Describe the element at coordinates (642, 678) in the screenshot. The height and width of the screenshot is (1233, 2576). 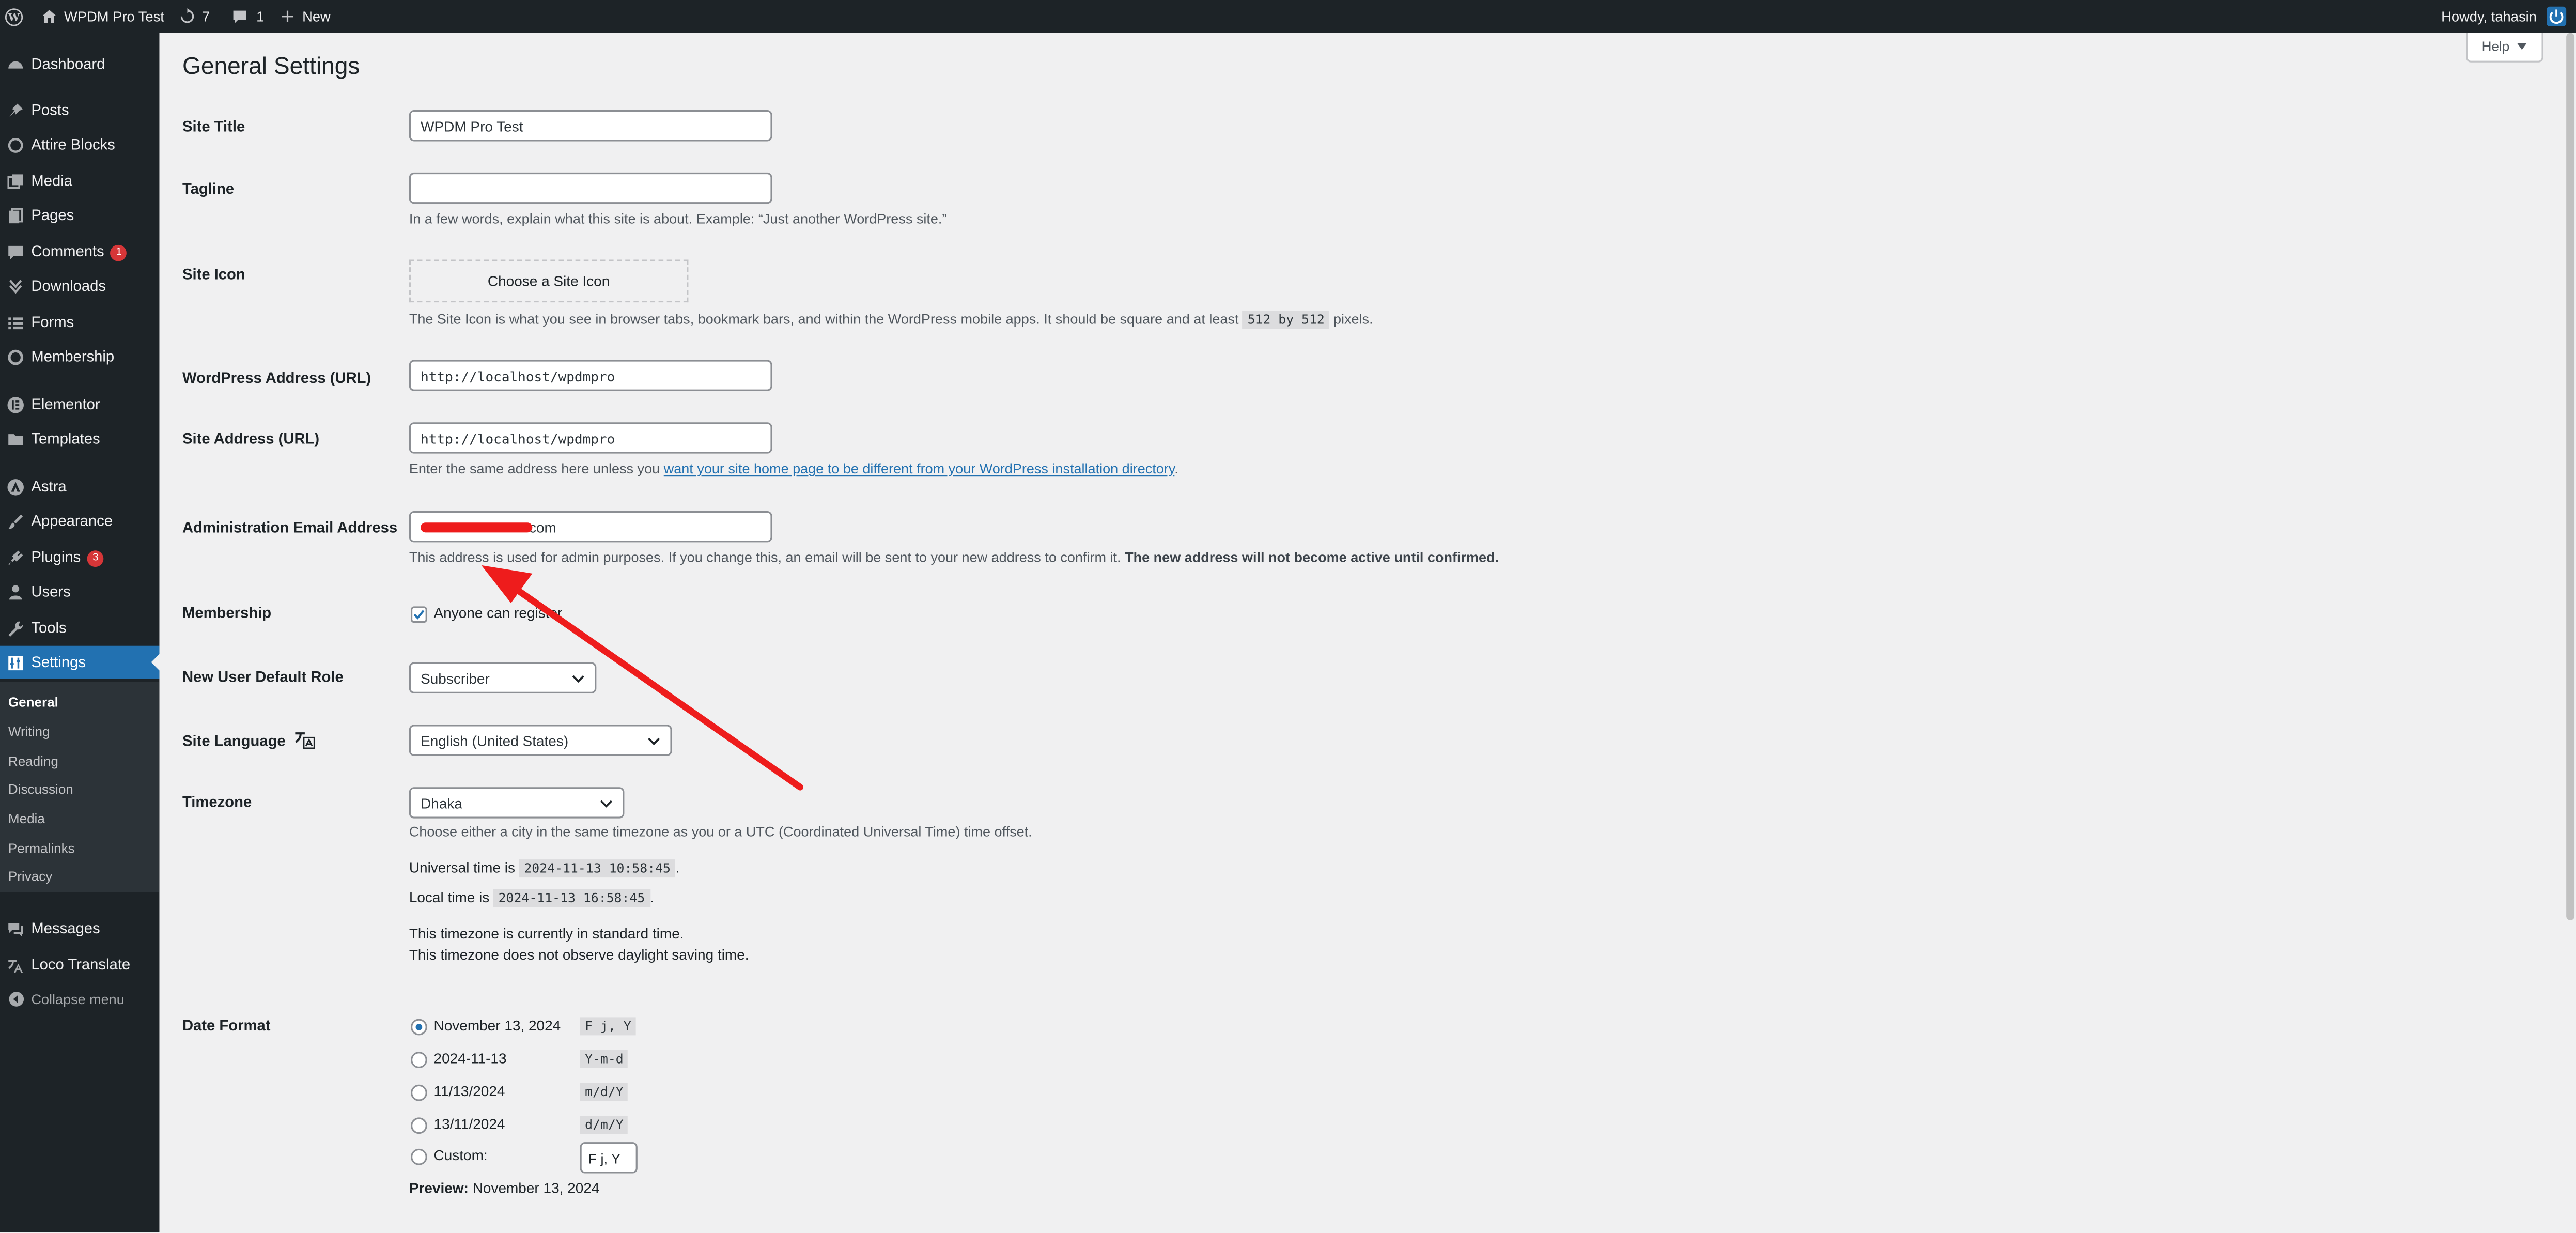
I see `annotation-arrow` at that location.